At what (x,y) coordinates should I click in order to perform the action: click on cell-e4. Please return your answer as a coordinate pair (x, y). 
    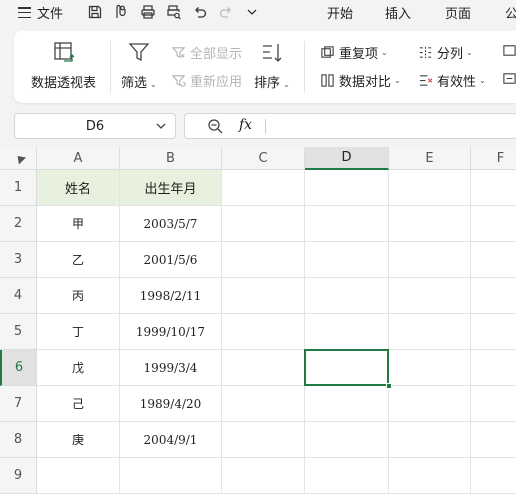
    Looking at the image, I should click on (430, 296).